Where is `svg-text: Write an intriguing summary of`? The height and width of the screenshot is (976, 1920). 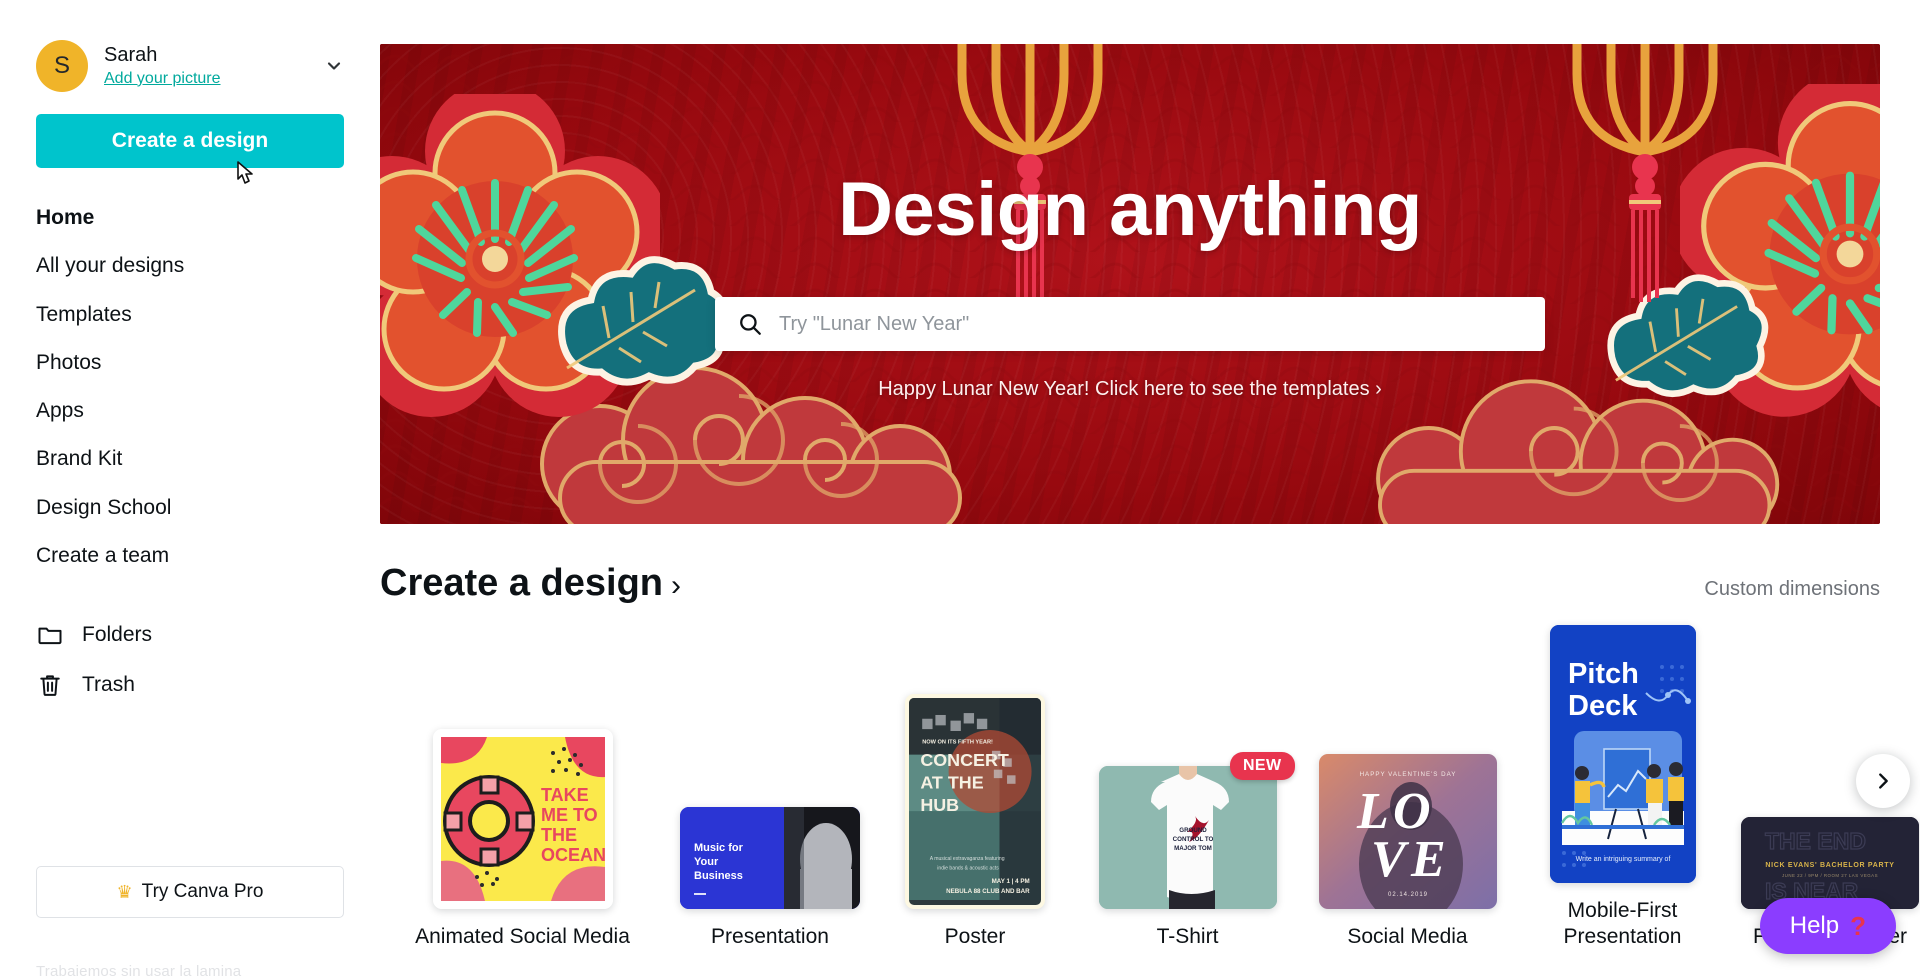
svg-text: Write an intriguing summary of is located at coordinates (1622, 859).